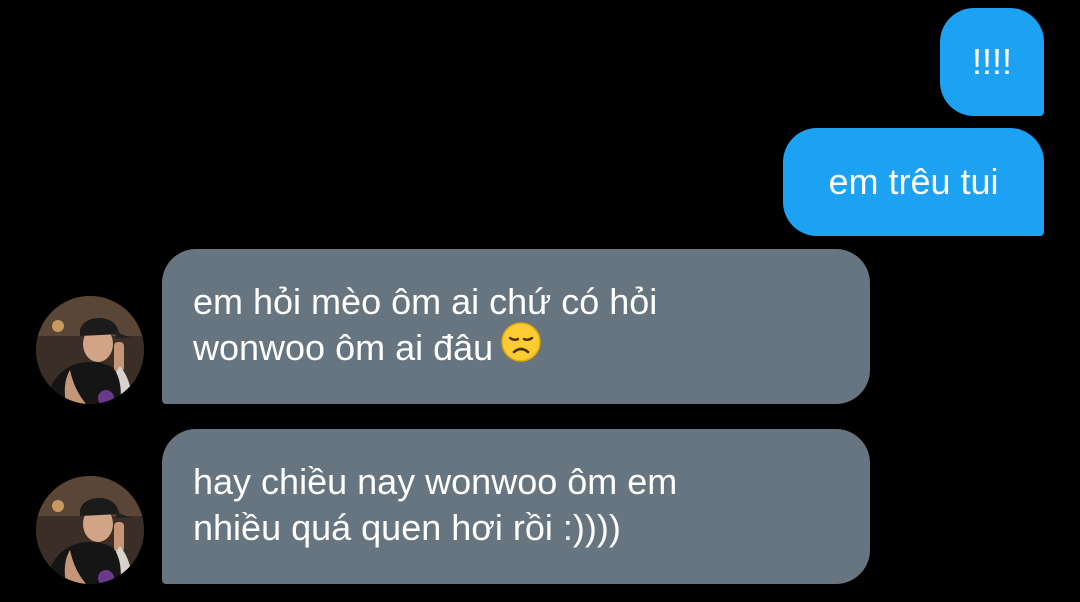  What do you see at coordinates (343, 347) in the screenshot?
I see `message-text: wonwoo ôm ai đâu` at bounding box center [343, 347].